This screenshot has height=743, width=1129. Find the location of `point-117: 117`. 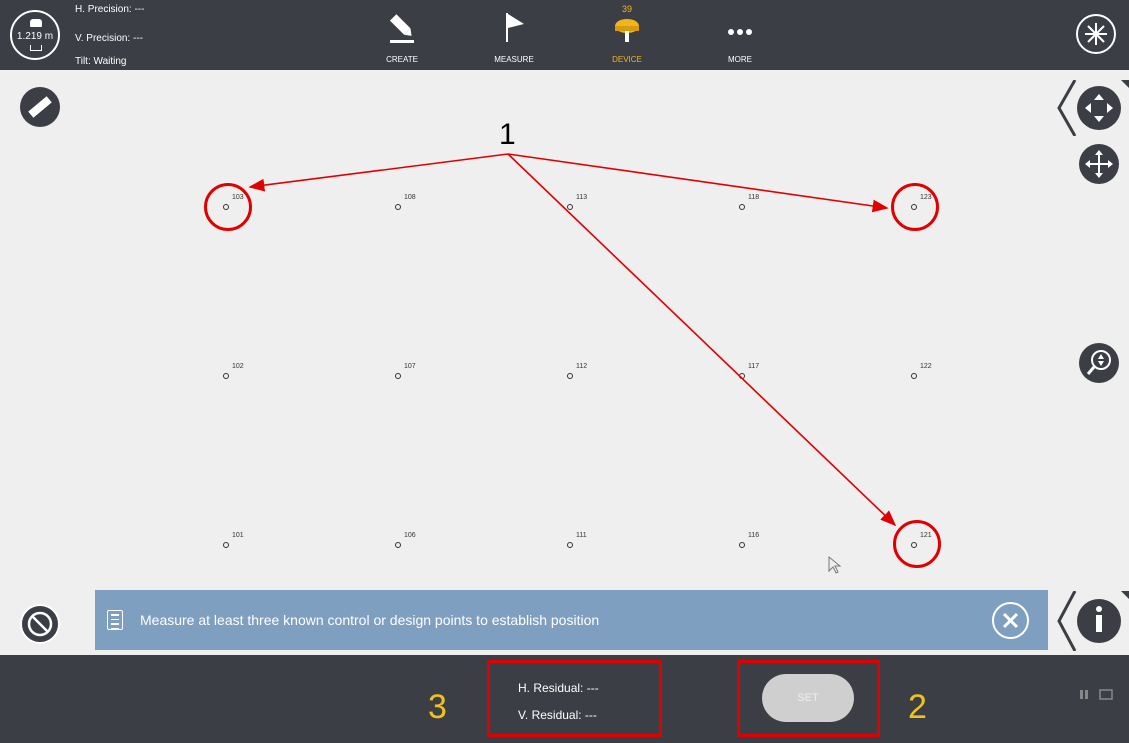

point-117: 117 is located at coordinates (769, 375).